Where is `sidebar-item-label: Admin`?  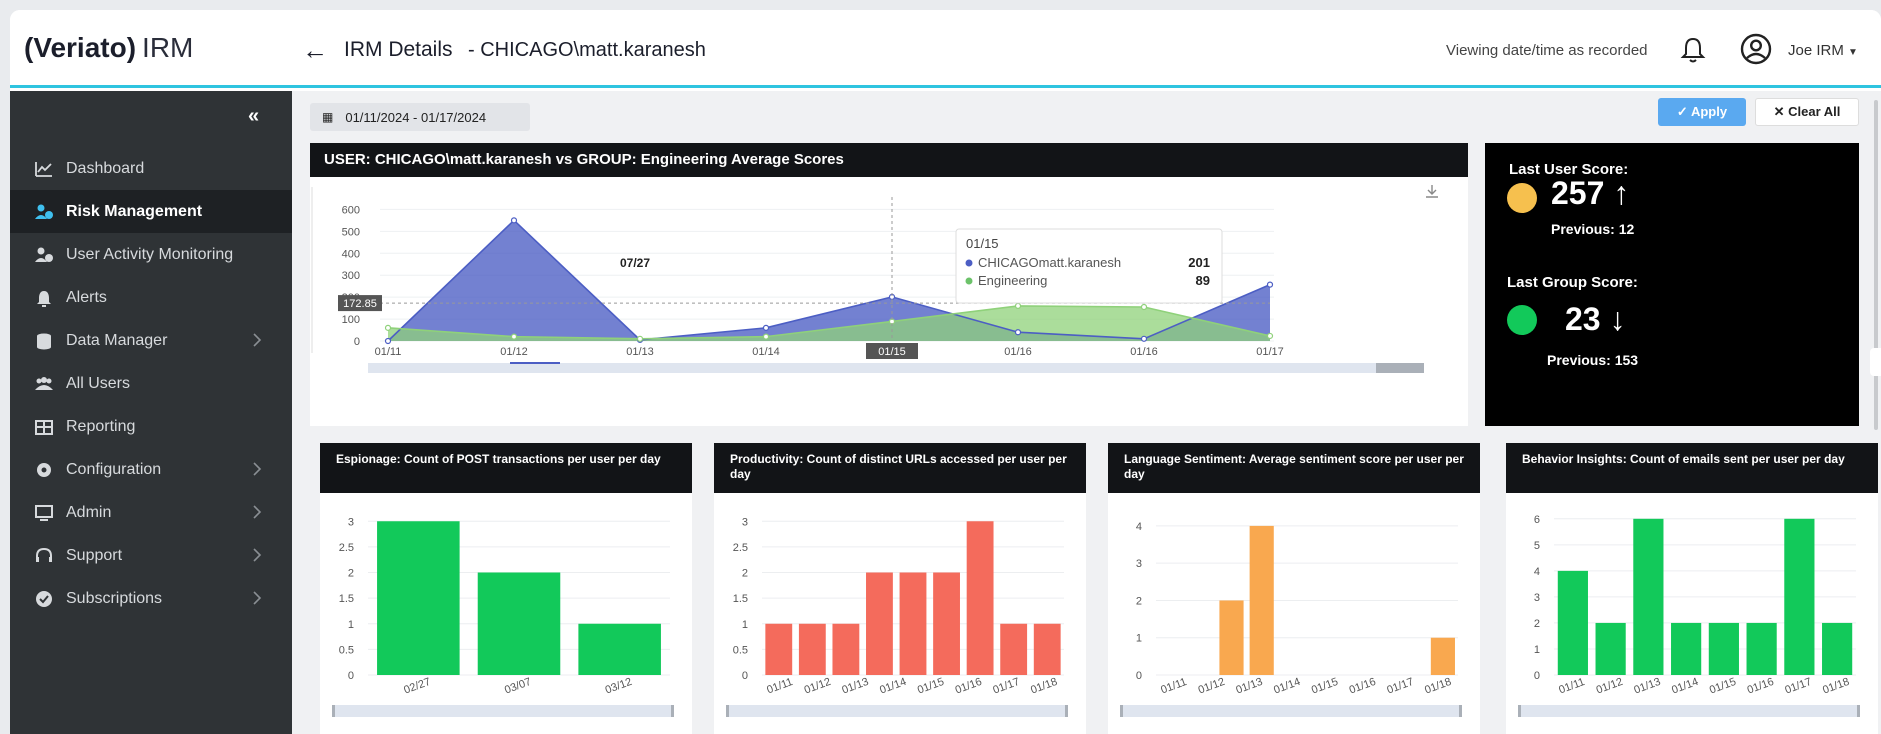
sidebar-item-label: Admin is located at coordinates (89, 512).